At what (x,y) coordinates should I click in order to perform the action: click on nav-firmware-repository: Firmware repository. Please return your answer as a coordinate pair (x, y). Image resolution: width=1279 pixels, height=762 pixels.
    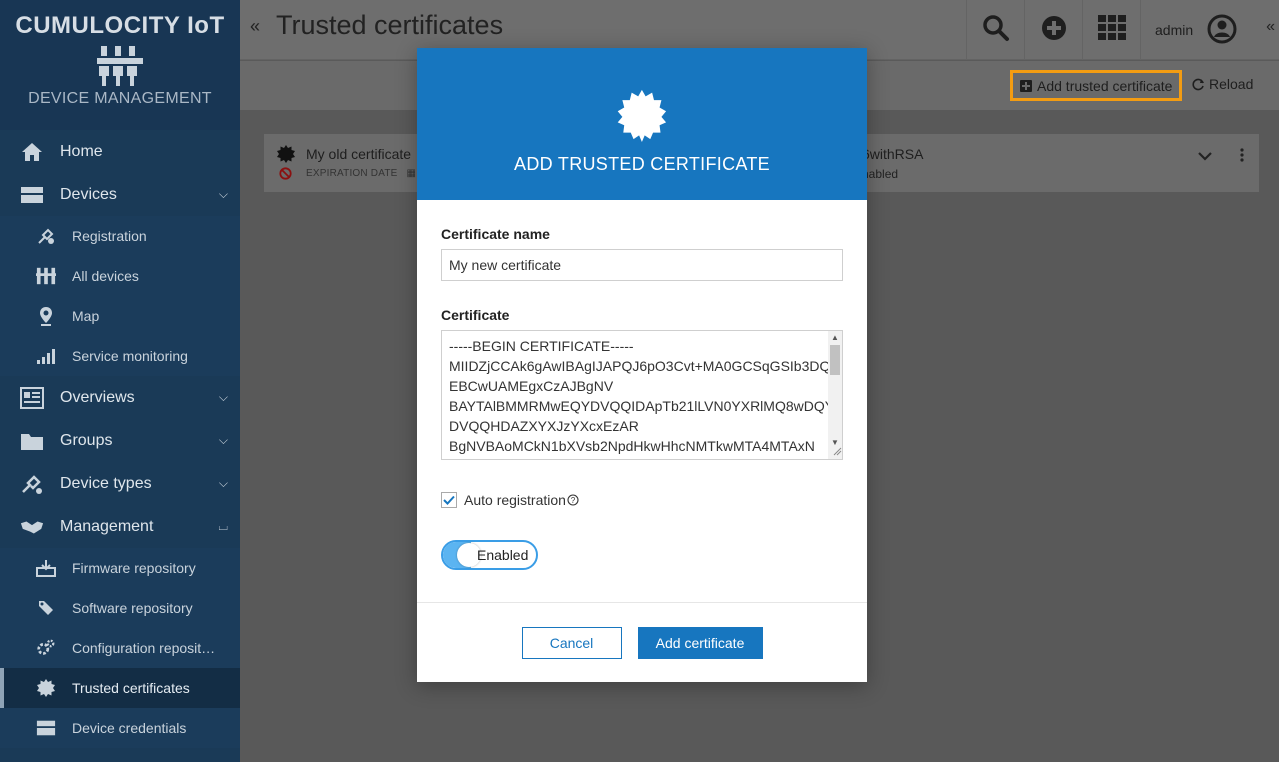
    Looking at the image, I should click on (120, 568).